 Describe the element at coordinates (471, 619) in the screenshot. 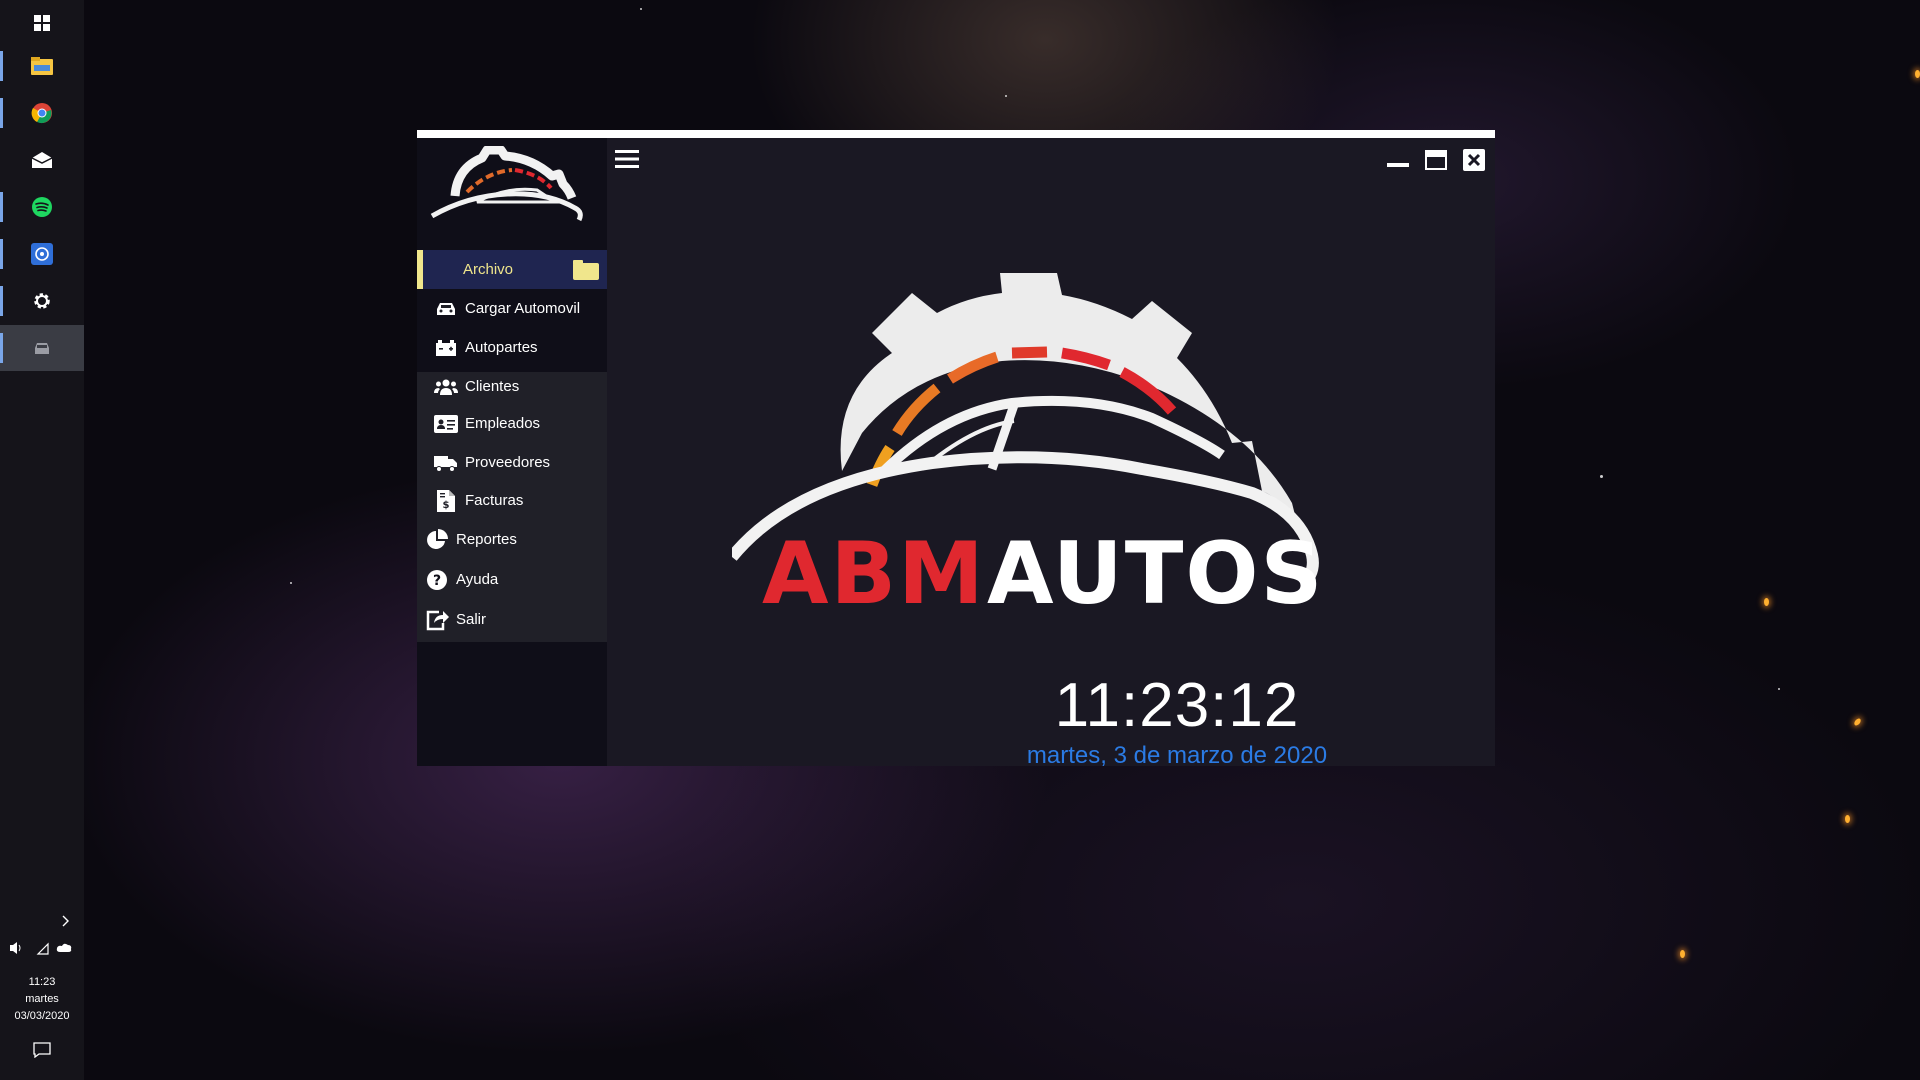

I see `menu-salir-label: Salir` at that location.